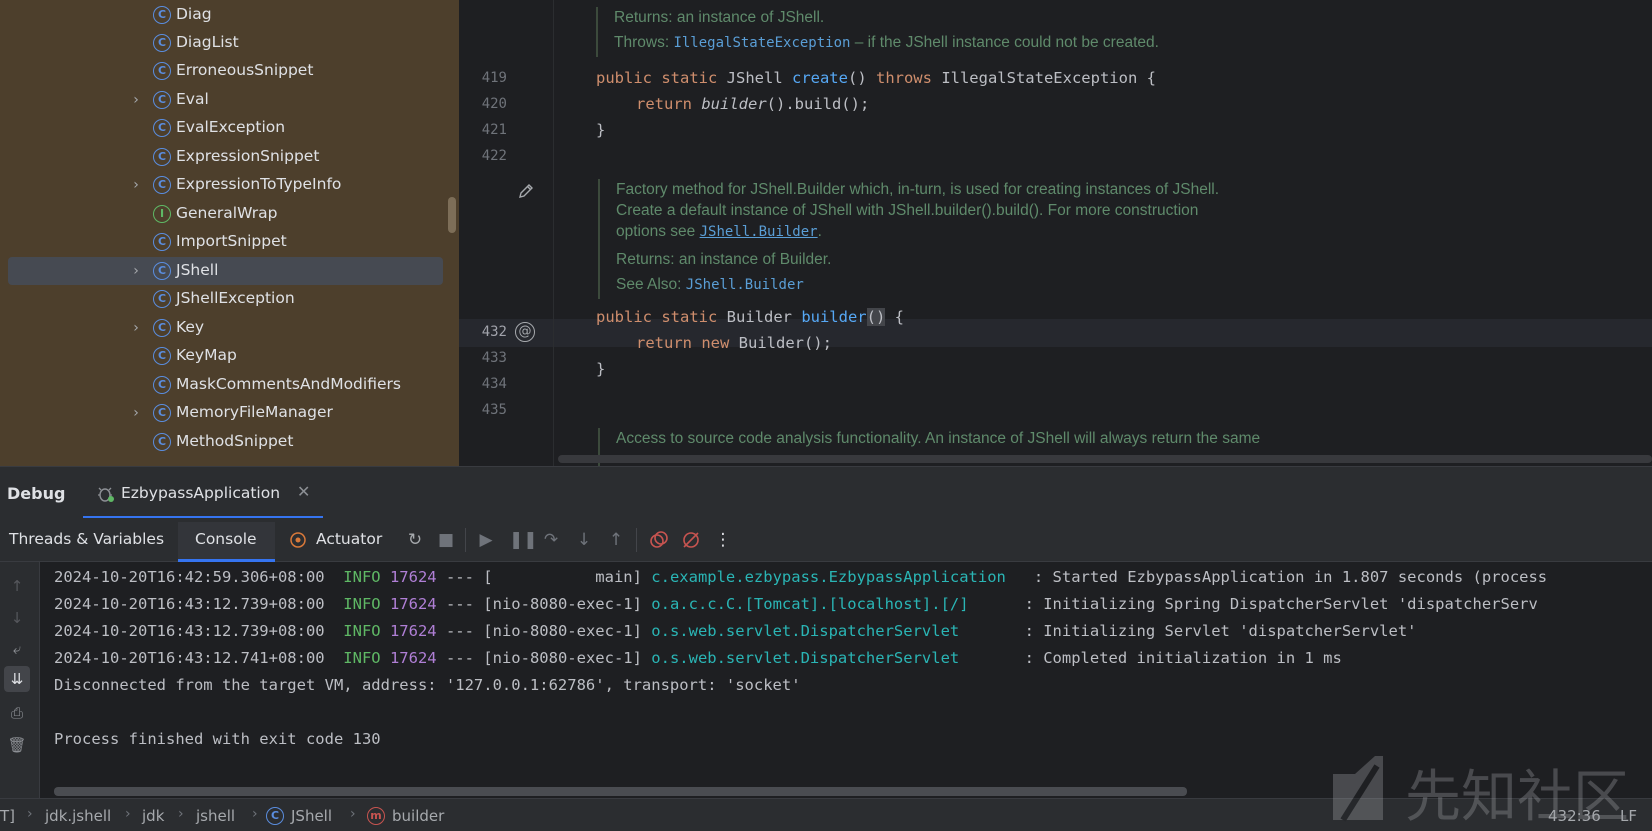 The width and height of the screenshot is (1652, 831). I want to click on paren-highlight: (), so click(876, 317).